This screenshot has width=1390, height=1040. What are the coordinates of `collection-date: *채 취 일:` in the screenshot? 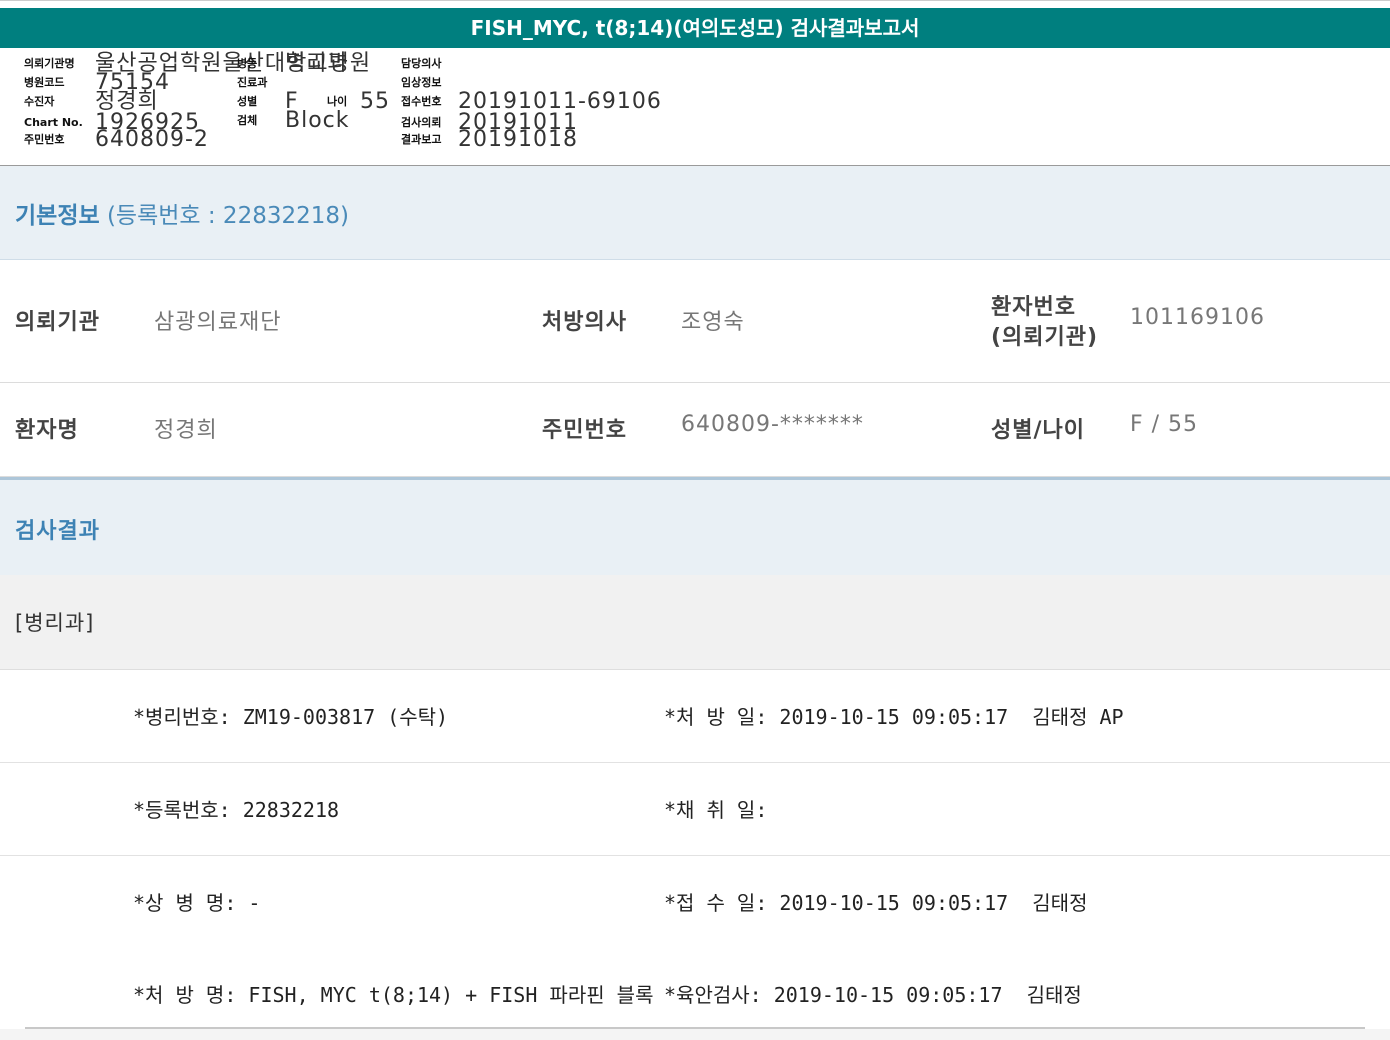 It's located at (716, 810).